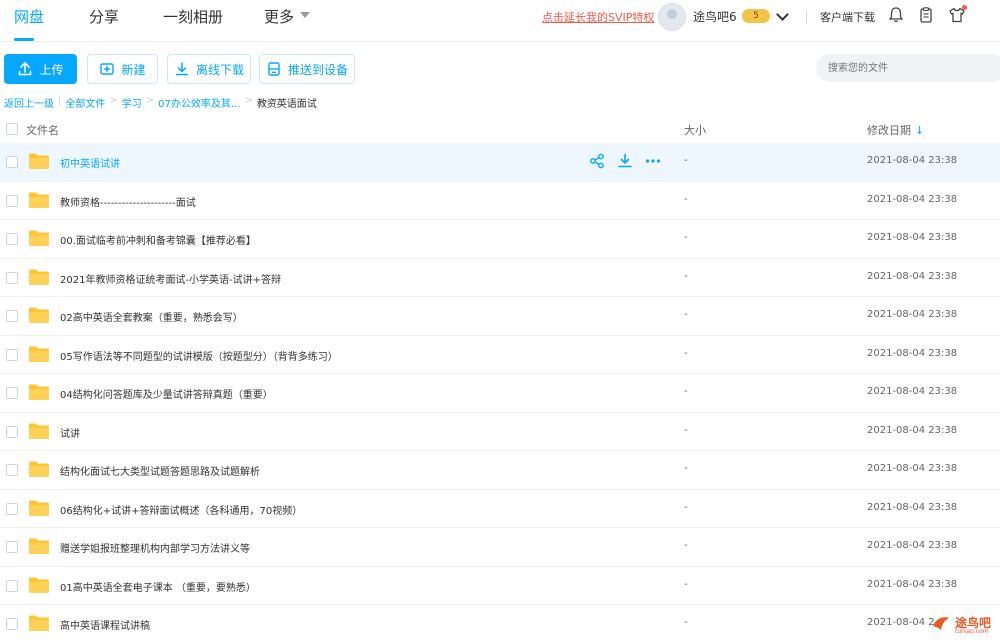  I want to click on share-icon, so click(597, 161).